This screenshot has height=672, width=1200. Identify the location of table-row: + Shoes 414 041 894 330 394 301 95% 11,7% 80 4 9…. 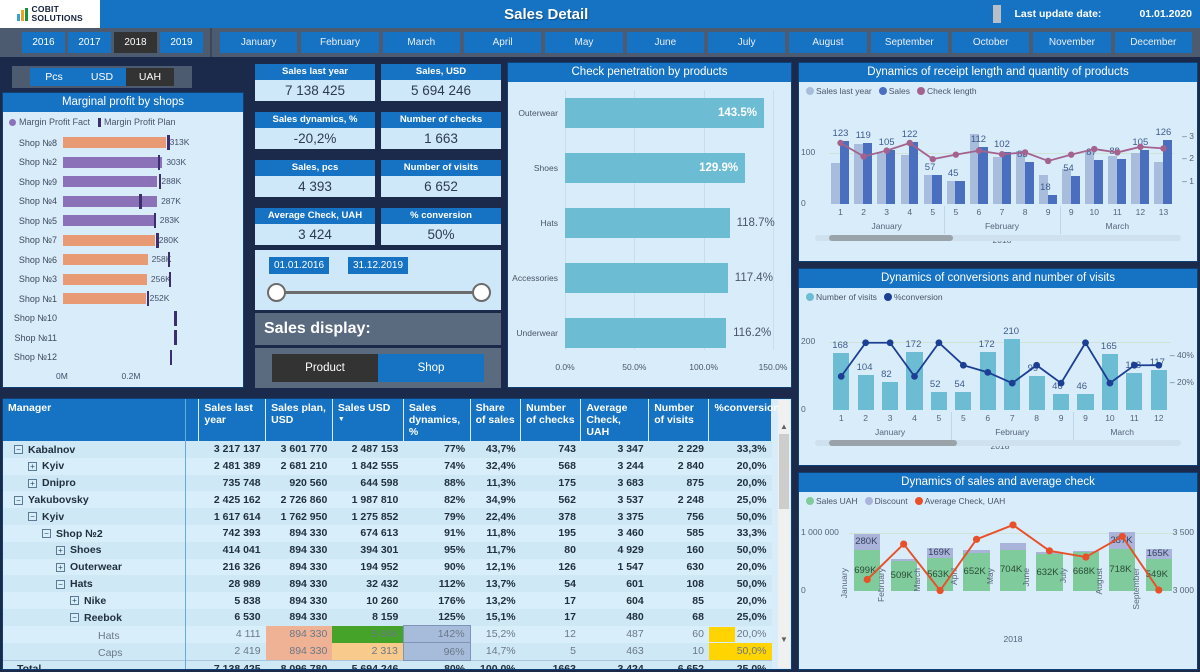
(387, 550).